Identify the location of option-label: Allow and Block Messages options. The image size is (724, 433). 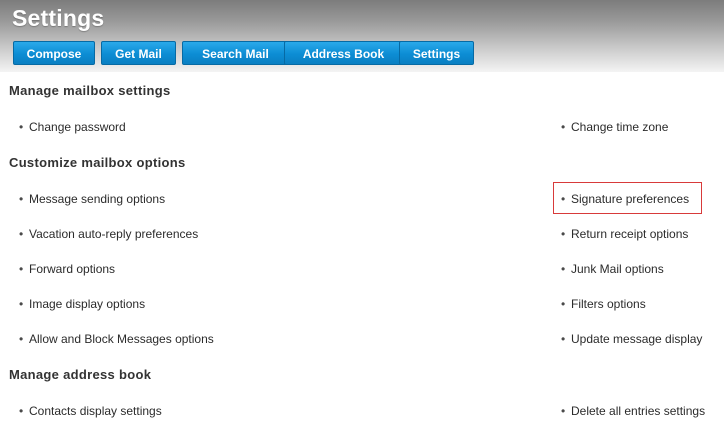
(121, 339).